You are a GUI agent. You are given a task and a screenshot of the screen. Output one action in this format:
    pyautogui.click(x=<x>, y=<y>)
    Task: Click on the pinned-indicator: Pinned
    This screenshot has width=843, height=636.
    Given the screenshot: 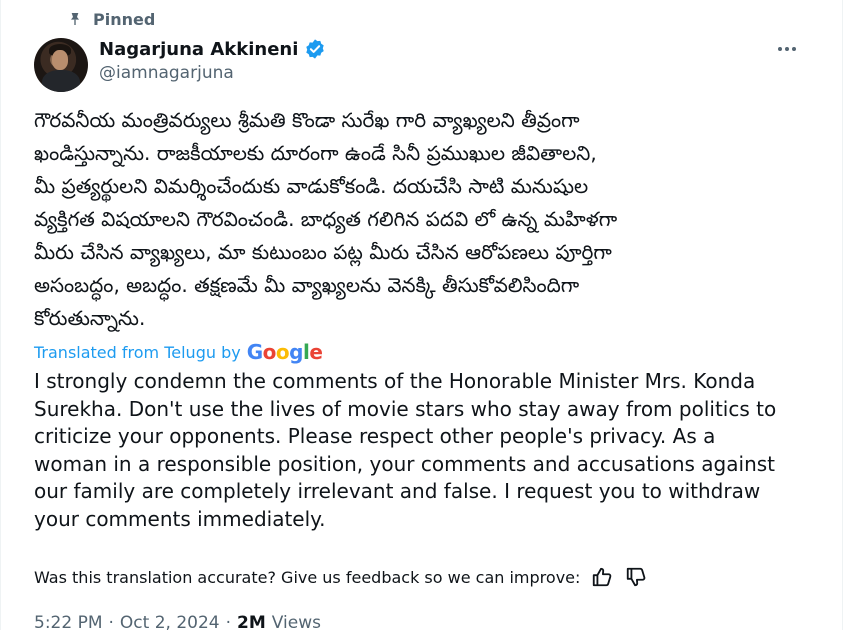 What is the action you would take?
    pyautogui.click(x=111, y=19)
    